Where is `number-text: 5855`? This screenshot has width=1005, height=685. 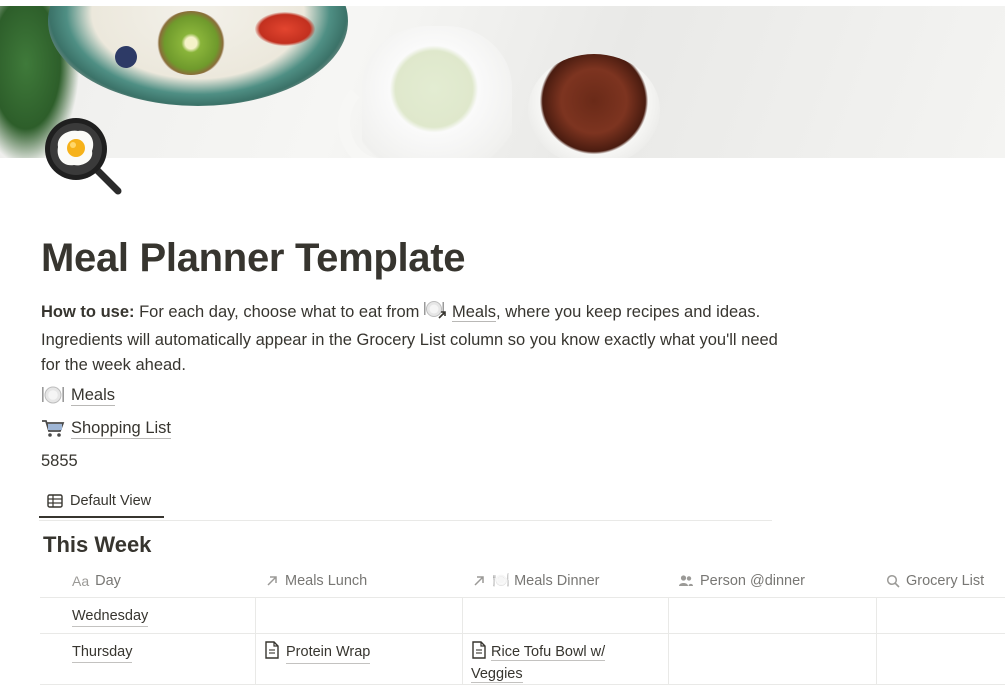 number-text: 5855 is located at coordinates (59, 461).